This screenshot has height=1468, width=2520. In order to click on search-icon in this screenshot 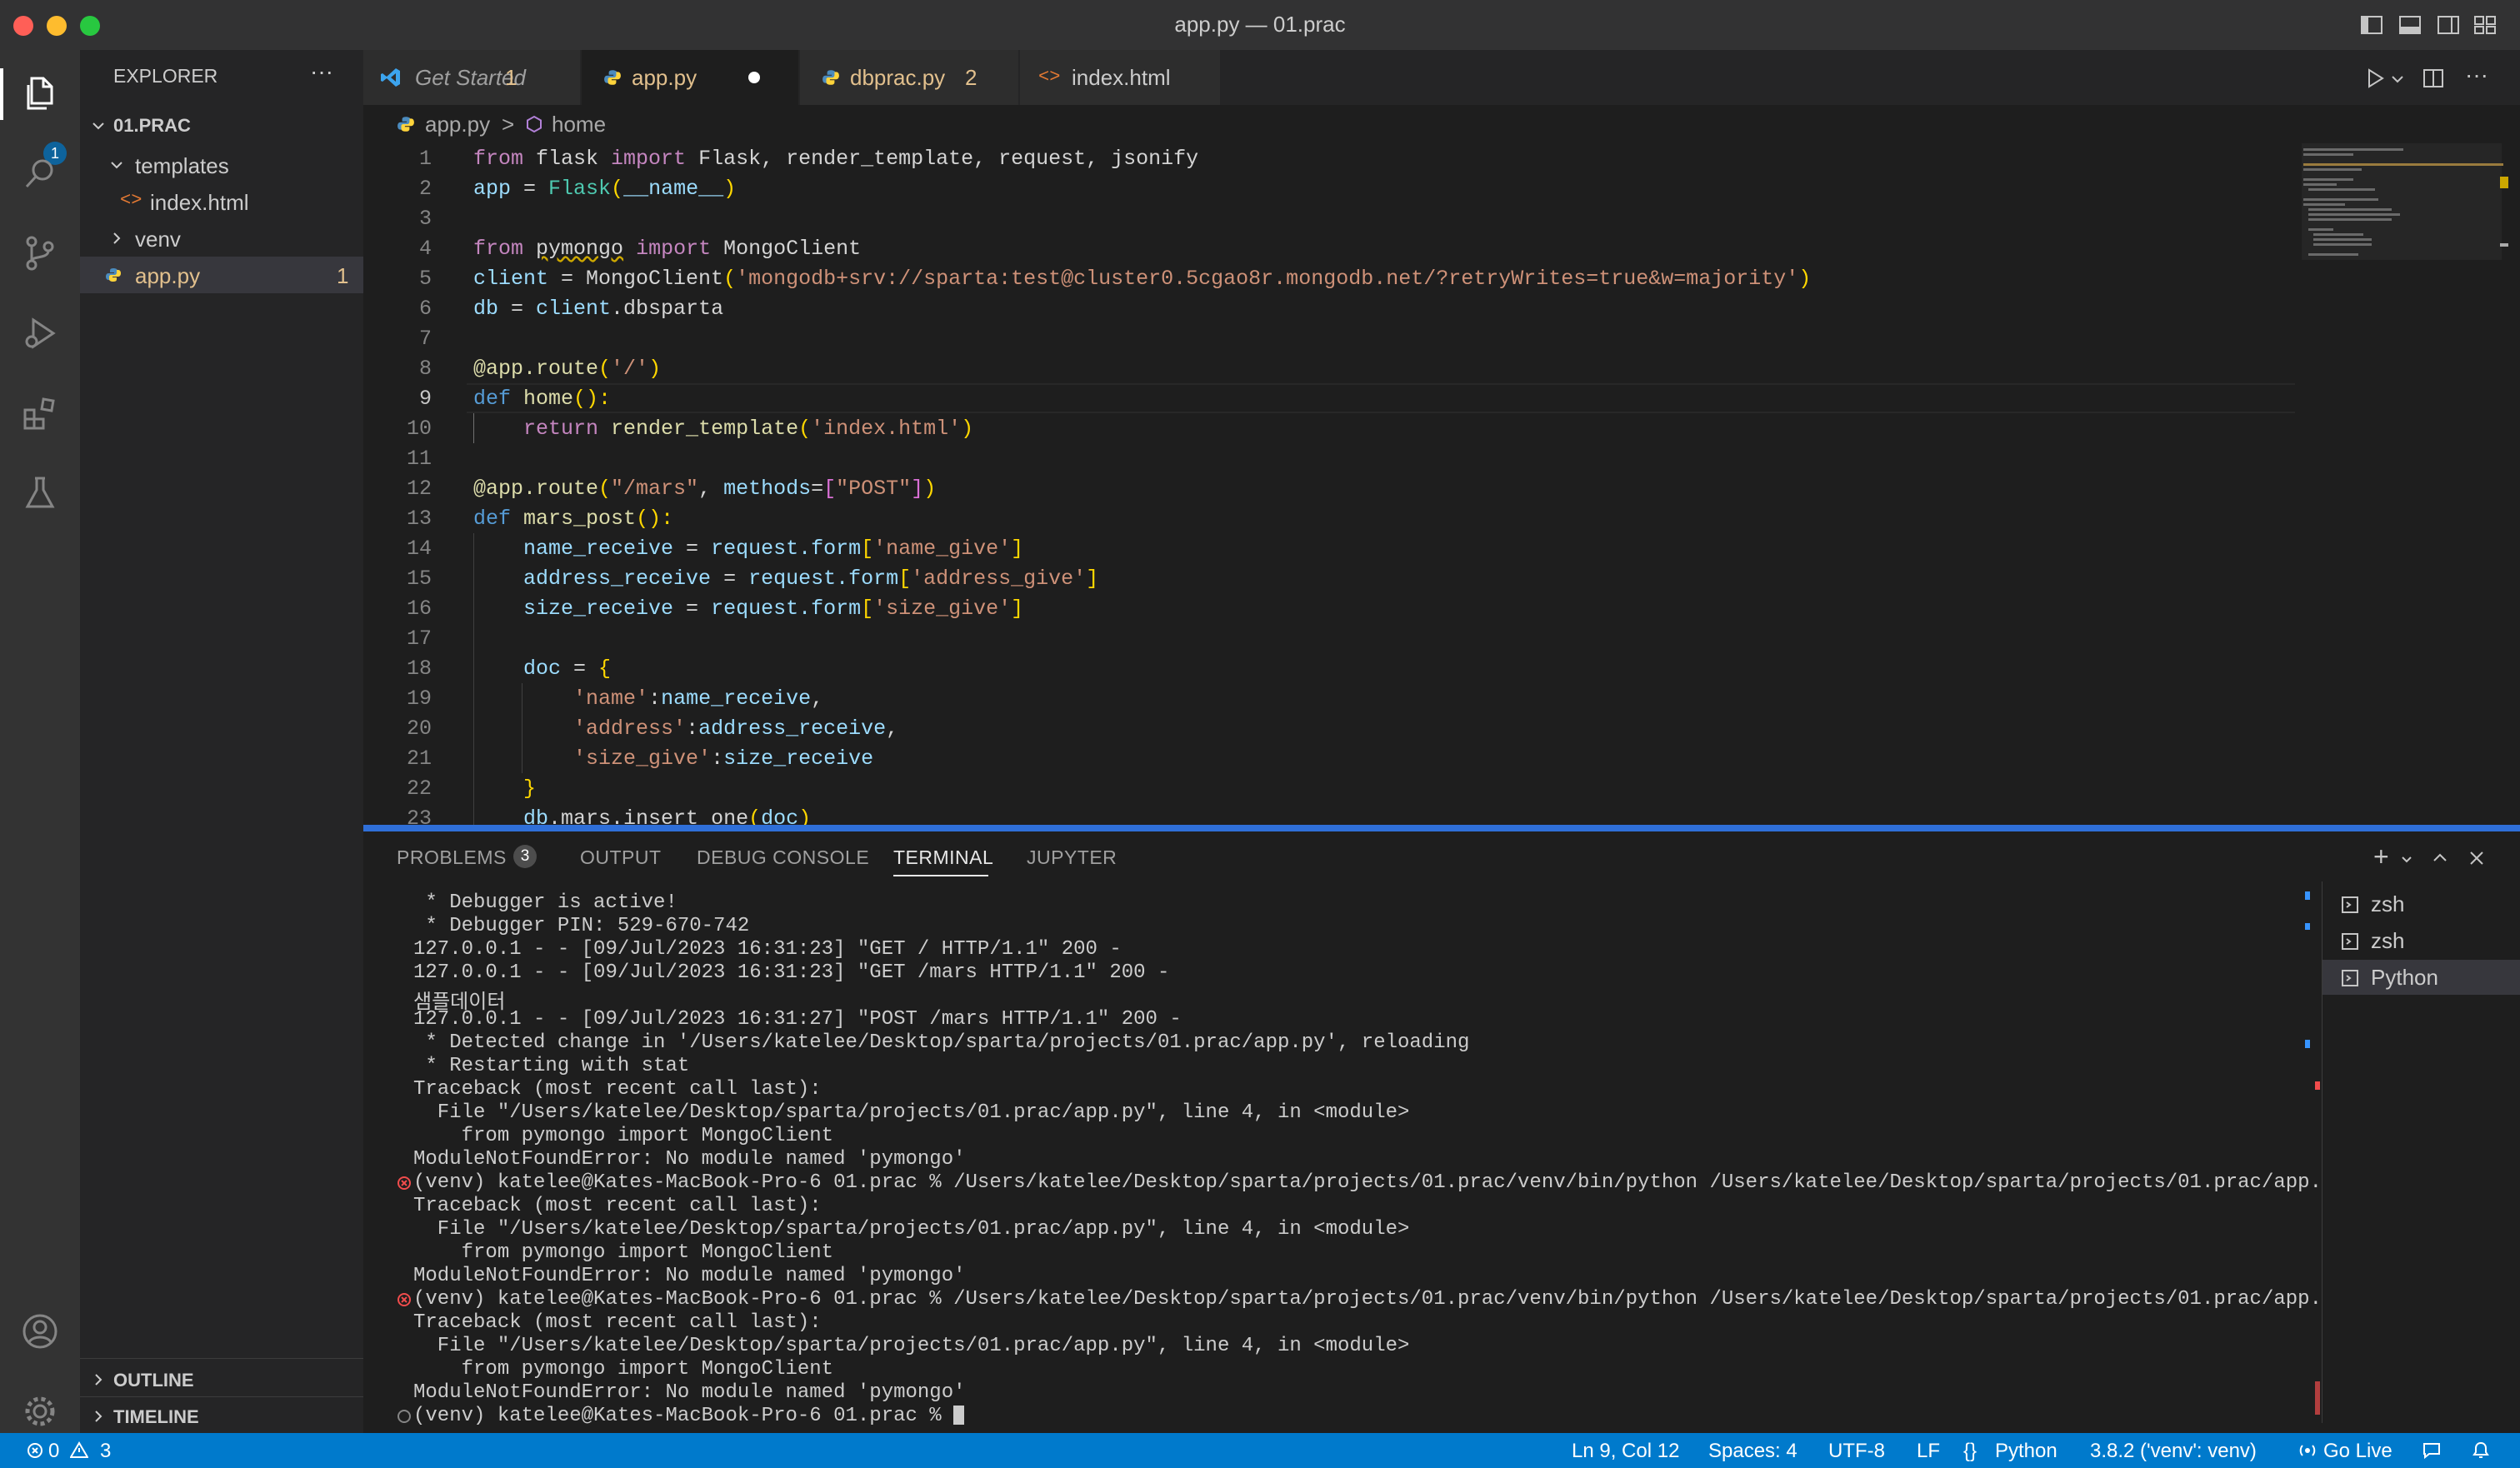, I will do `click(40, 173)`.